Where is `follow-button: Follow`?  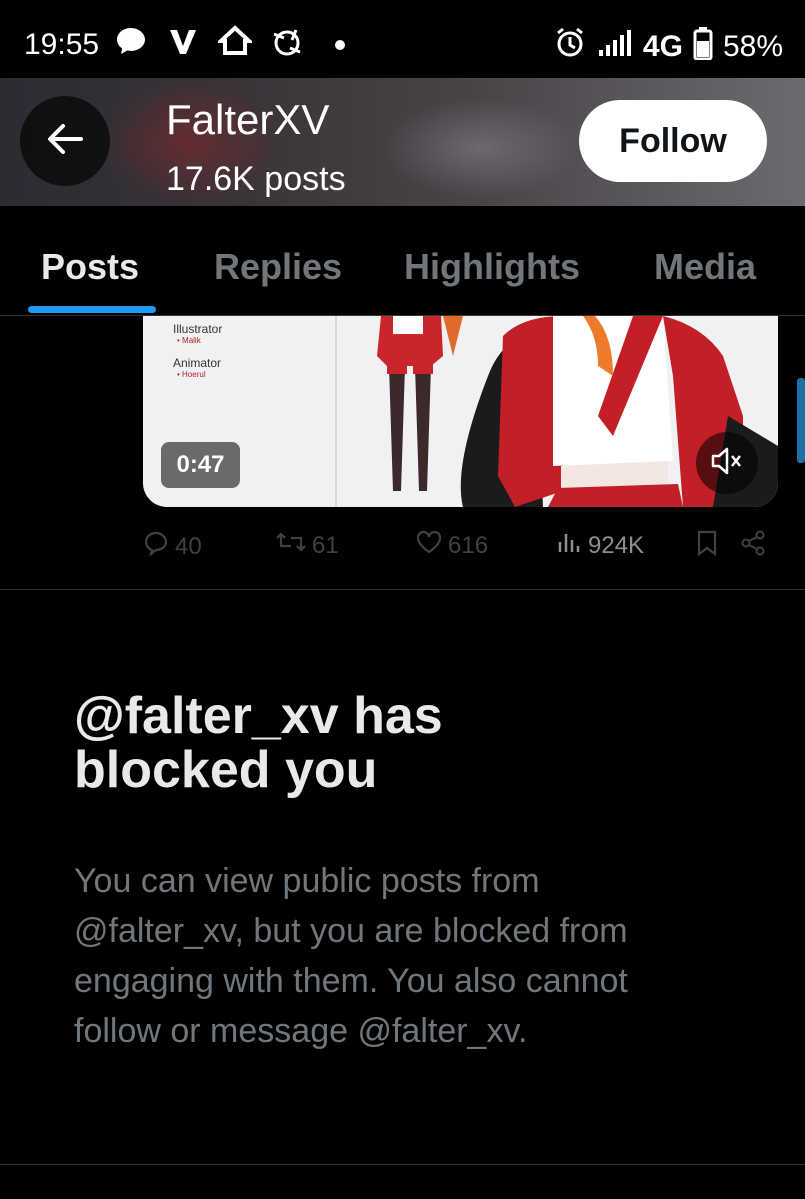 follow-button: Follow is located at coordinates (673, 141).